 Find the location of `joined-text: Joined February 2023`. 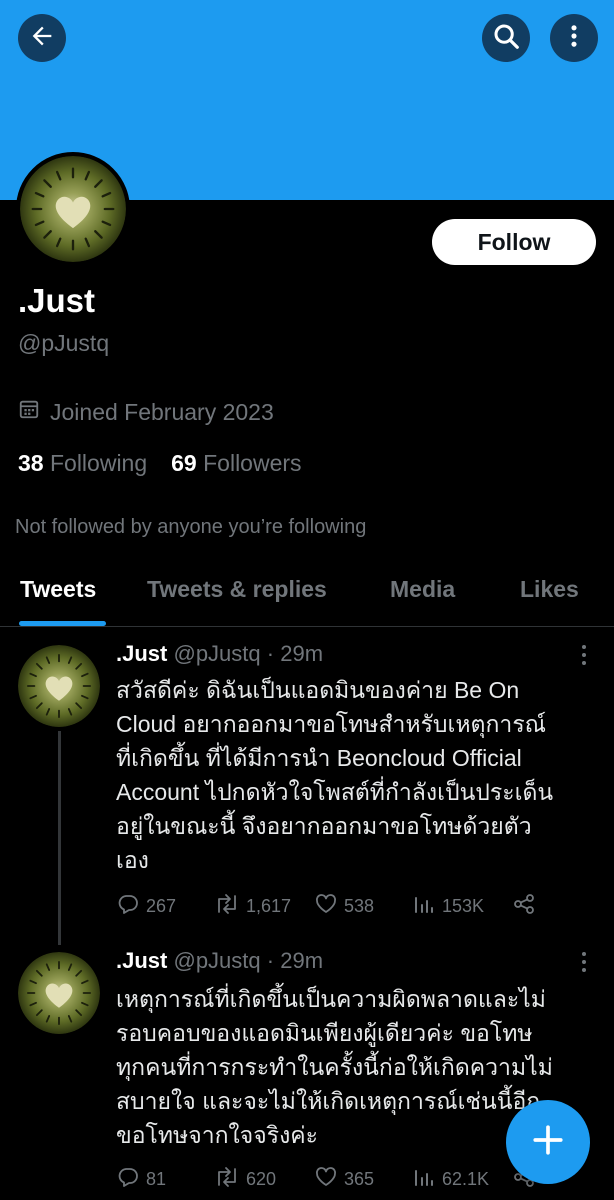

joined-text: Joined February 2023 is located at coordinates (162, 411).